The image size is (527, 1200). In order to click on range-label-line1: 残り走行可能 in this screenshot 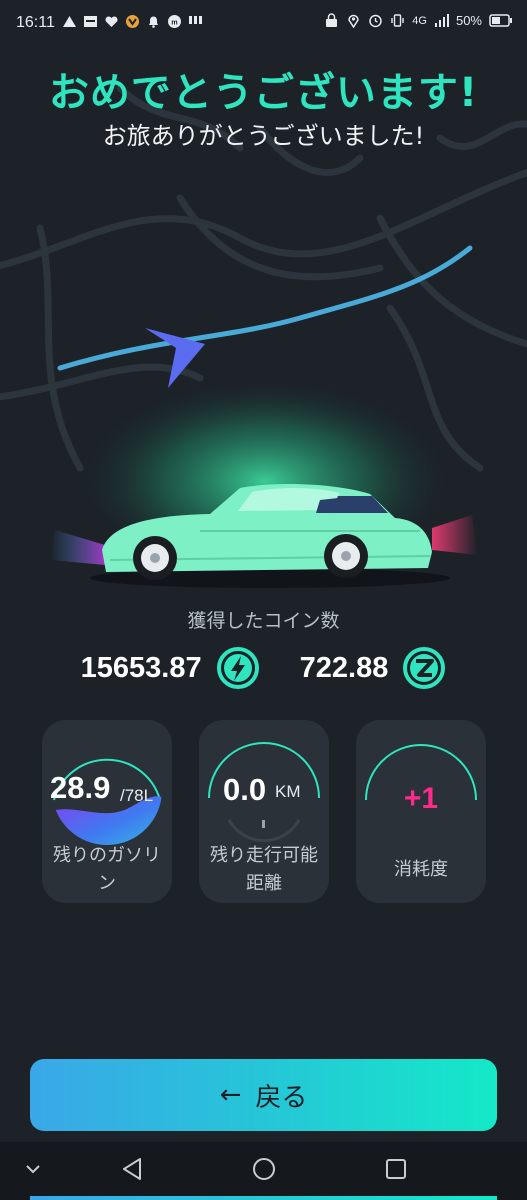, I will do `click(264, 855)`.